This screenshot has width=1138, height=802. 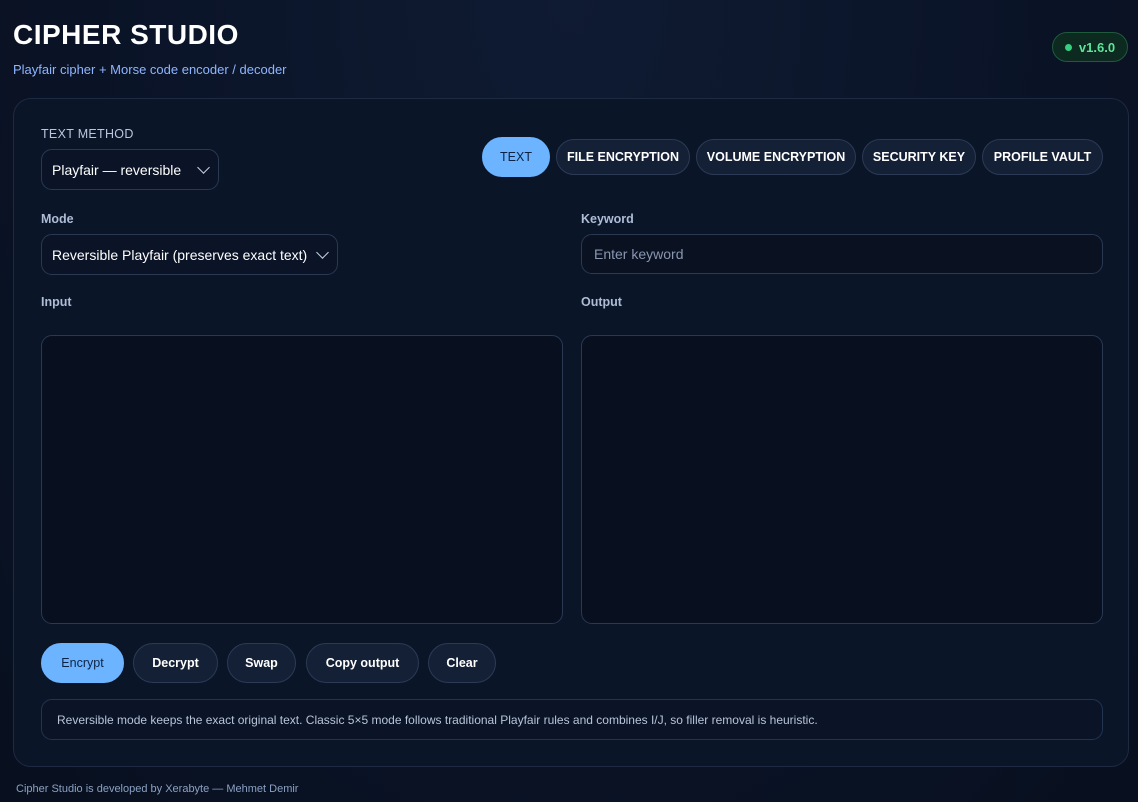 What do you see at coordinates (1068, 47) in the screenshot?
I see `status-dot-icon` at bounding box center [1068, 47].